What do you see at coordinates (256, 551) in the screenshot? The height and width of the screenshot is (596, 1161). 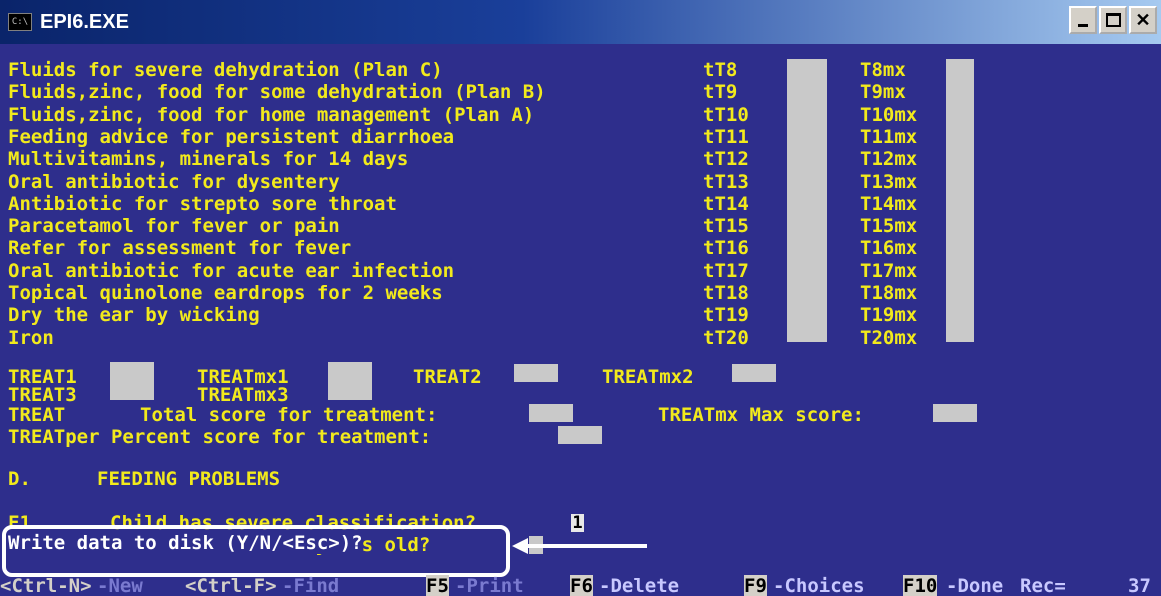 I see `highlight-box` at bounding box center [256, 551].